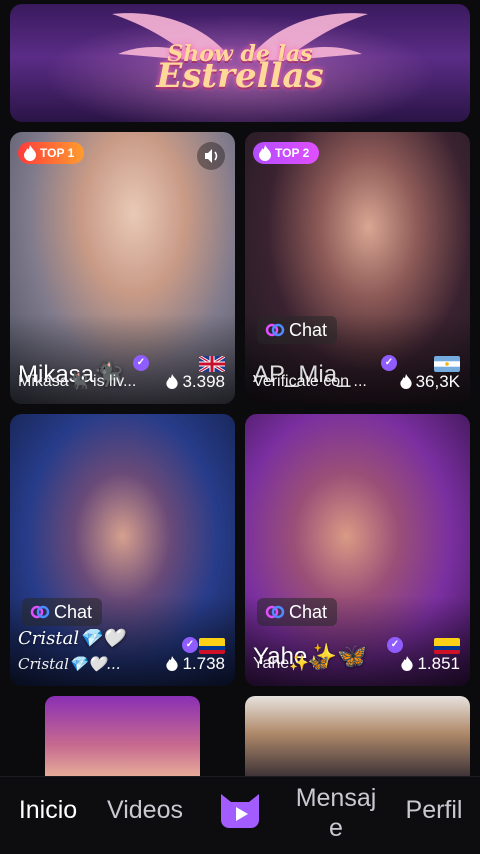 The height and width of the screenshot is (854, 480). What do you see at coordinates (145, 810) in the screenshot?
I see `tab-videos-label: Videos` at bounding box center [145, 810].